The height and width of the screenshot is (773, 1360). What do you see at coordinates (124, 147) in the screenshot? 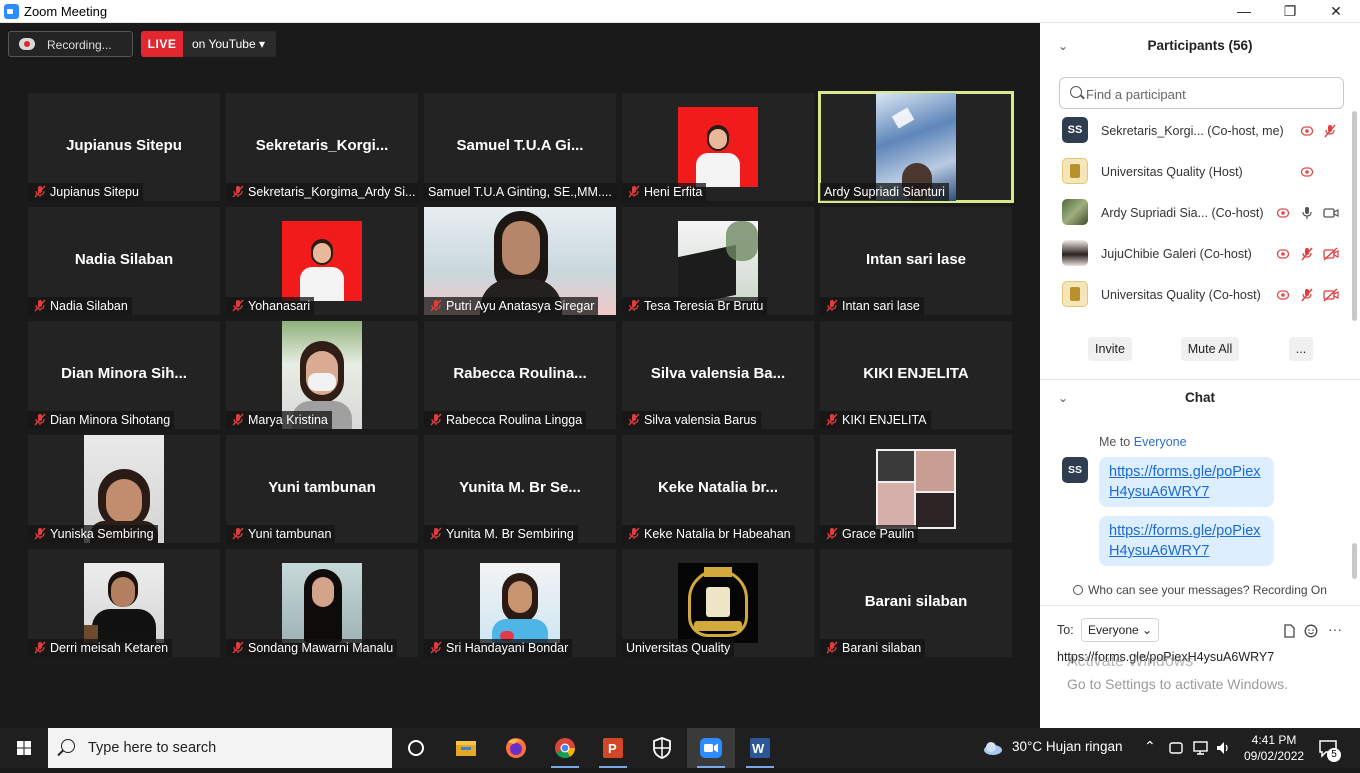
I see `participant-video-tile: Jupianus Sitepu Jupianus Sitepu` at bounding box center [124, 147].